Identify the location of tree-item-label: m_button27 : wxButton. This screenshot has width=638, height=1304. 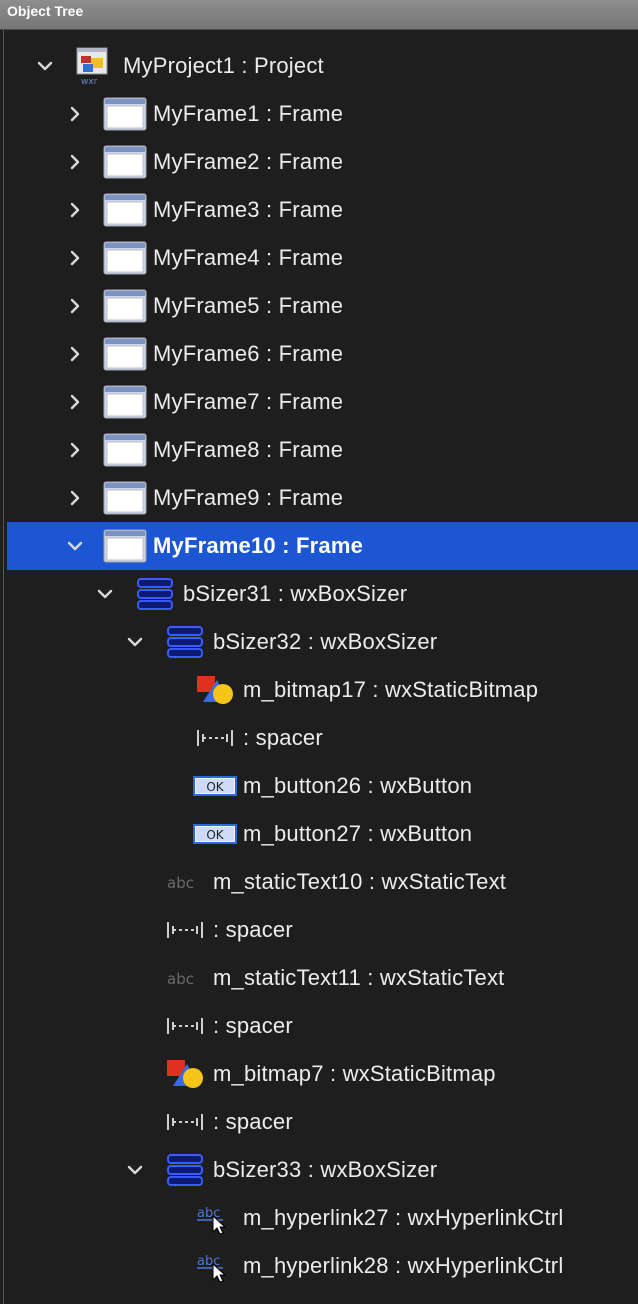
(358, 833).